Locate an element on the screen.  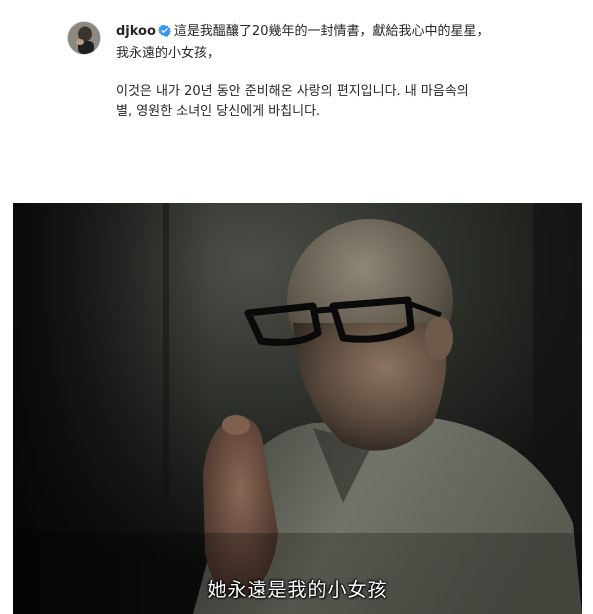
caption-text-cn-1: 這是我醞釀了20幾年的一封情書，獻給我心中的星星， is located at coordinates (331, 31).